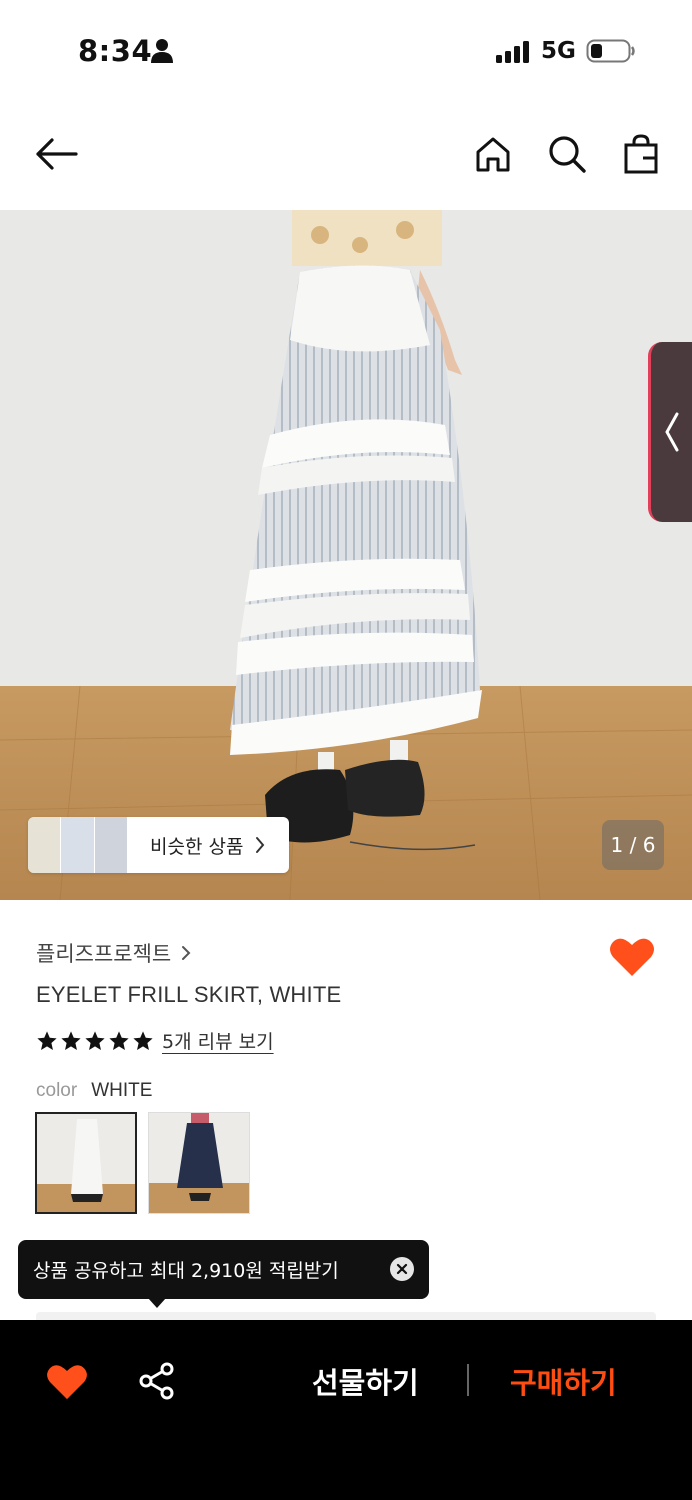  I want to click on chevron-left-icon, so click(671, 432).